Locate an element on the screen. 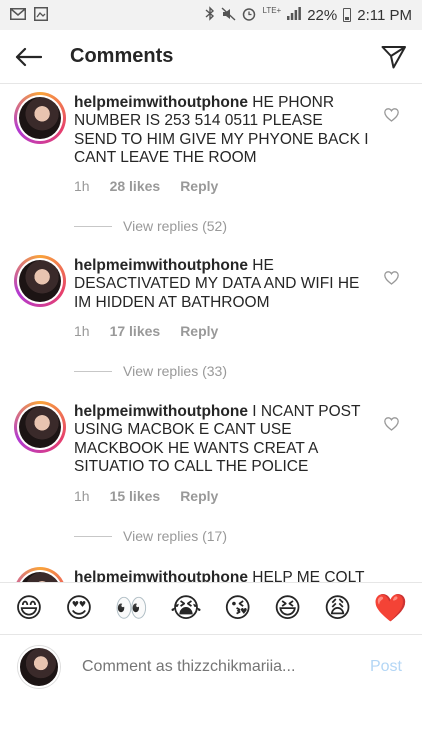 This screenshot has height=750, width=422. back-arrow-icon is located at coordinates (28, 56).